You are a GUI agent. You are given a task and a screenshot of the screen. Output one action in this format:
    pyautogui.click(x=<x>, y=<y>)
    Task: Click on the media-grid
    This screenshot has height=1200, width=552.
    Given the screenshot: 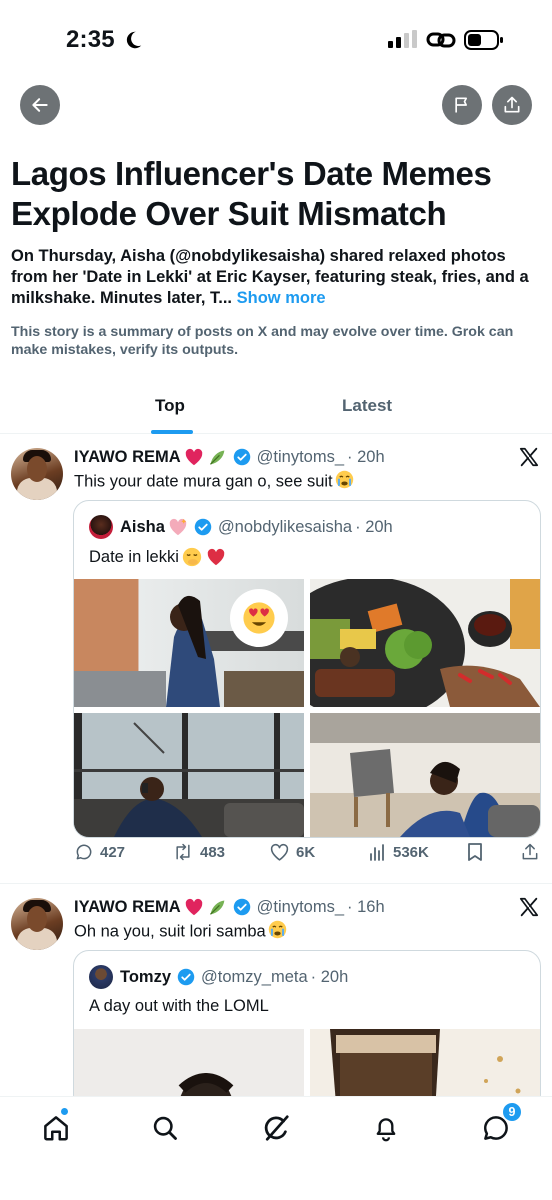 What is the action you would take?
    pyautogui.click(x=307, y=1062)
    